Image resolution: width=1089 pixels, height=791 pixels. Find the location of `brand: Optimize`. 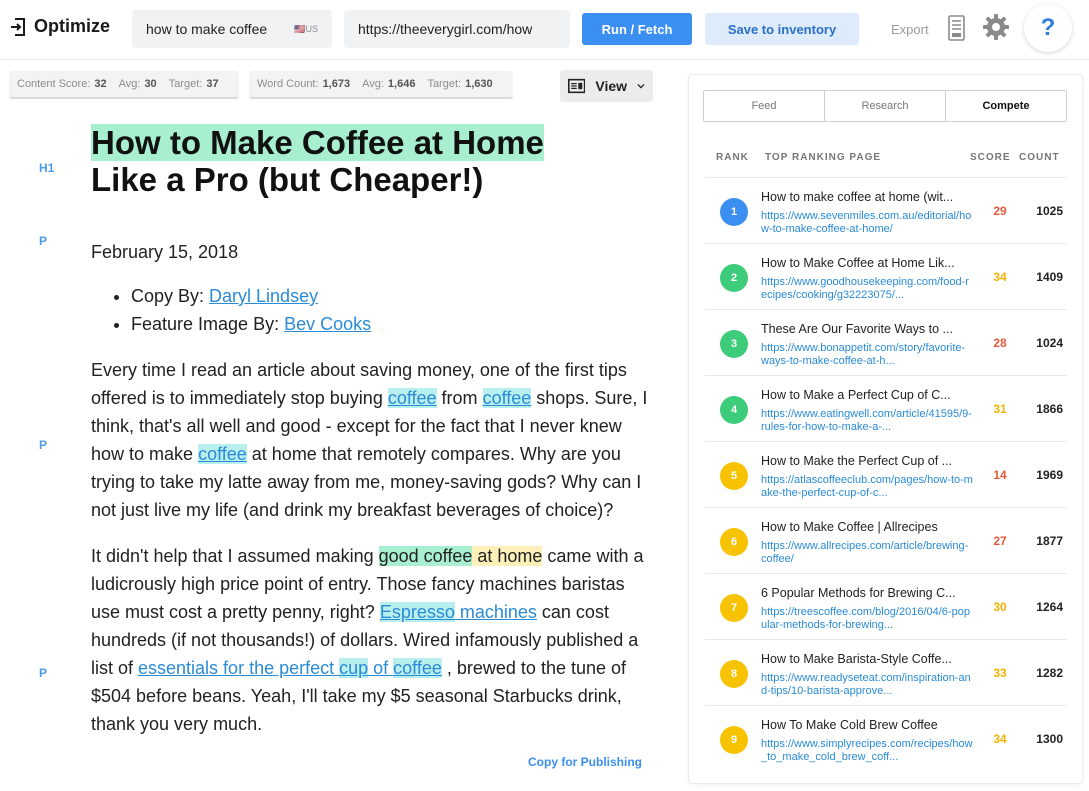

brand: Optimize is located at coordinates (60, 26).